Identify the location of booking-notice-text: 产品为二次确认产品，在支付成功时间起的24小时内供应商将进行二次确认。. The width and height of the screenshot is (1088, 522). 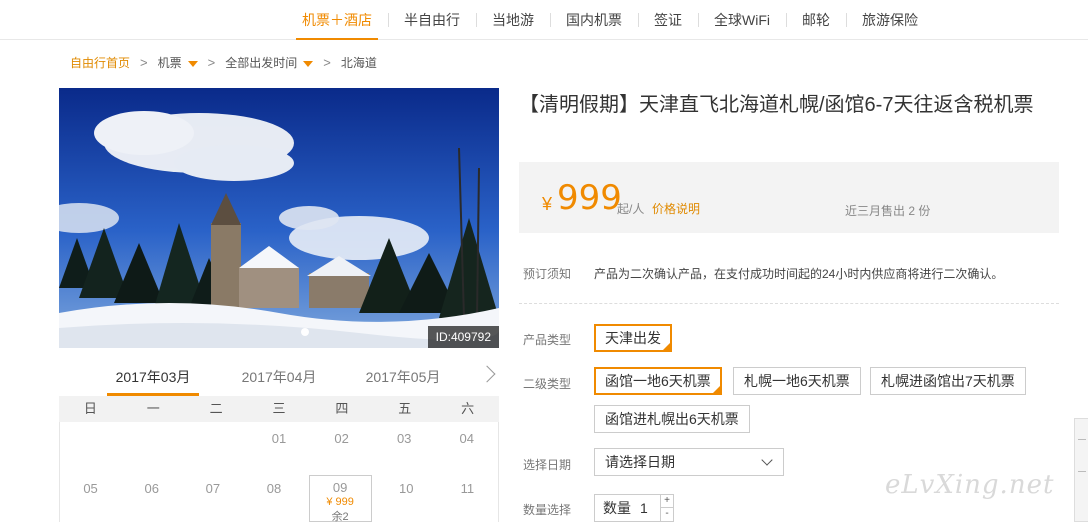
(799, 274).